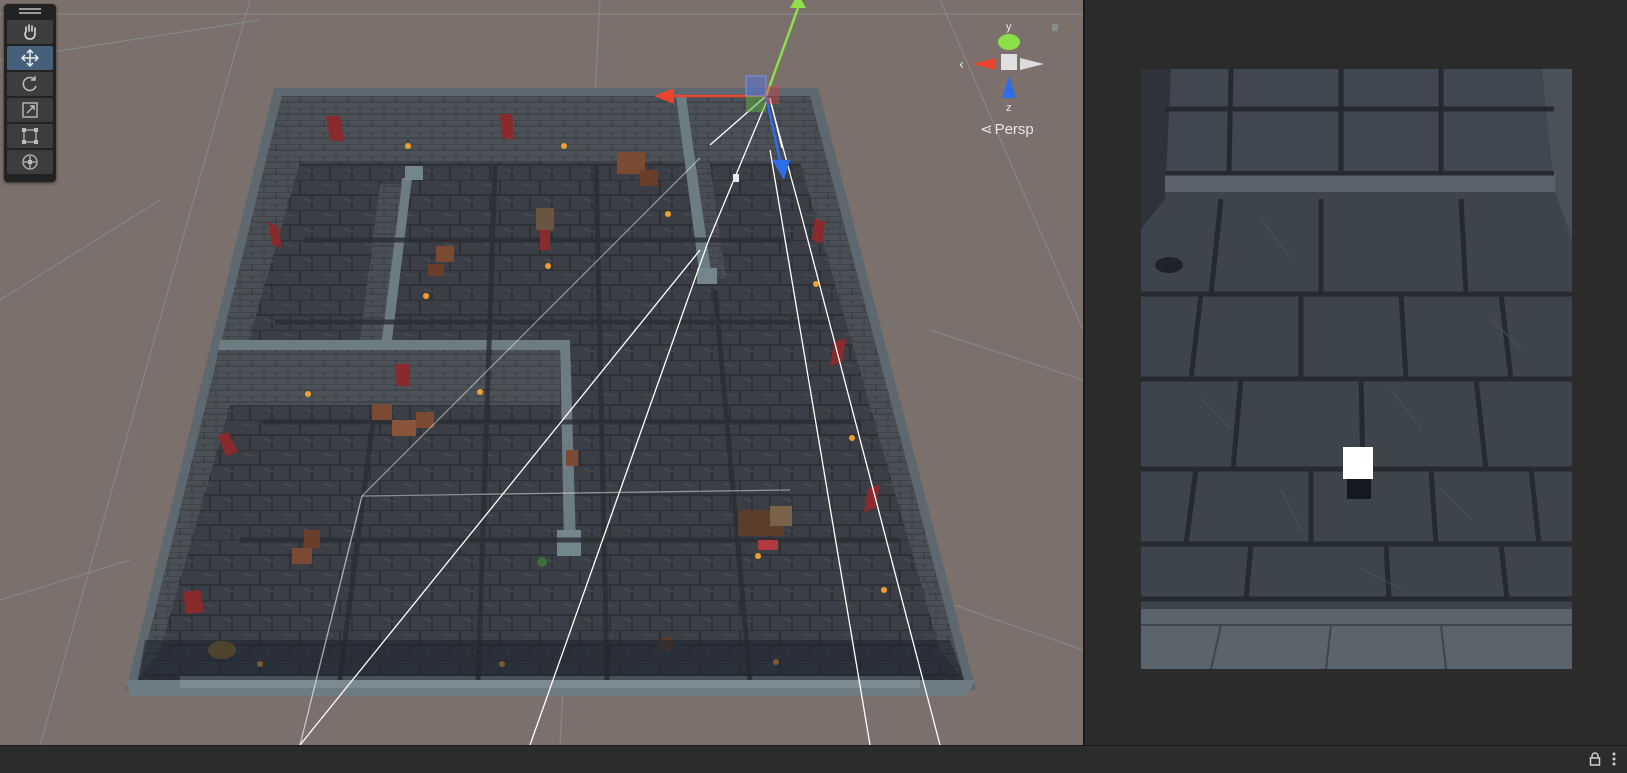 This screenshot has width=1627, height=773. What do you see at coordinates (798, 4) in the screenshot?
I see `y-axis-handle` at bounding box center [798, 4].